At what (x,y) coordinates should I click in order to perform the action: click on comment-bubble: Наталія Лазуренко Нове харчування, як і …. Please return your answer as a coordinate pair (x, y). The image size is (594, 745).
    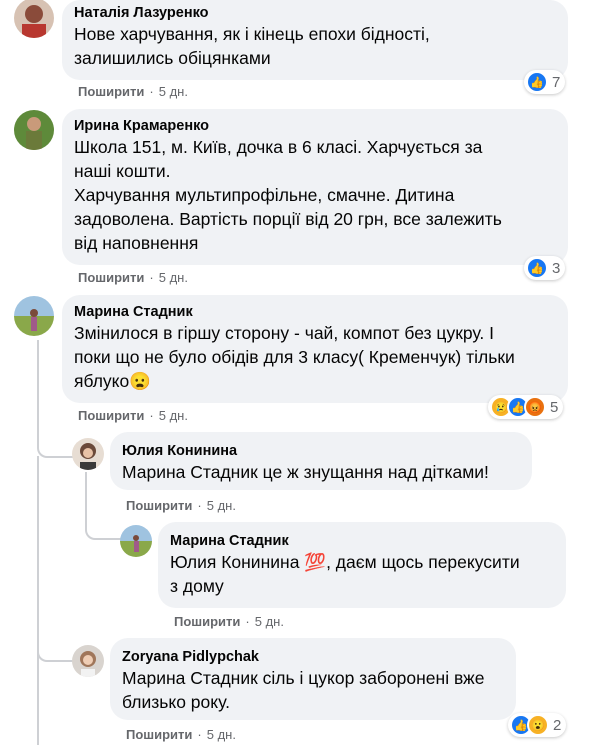
    Looking at the image, I should click on (315, 40).